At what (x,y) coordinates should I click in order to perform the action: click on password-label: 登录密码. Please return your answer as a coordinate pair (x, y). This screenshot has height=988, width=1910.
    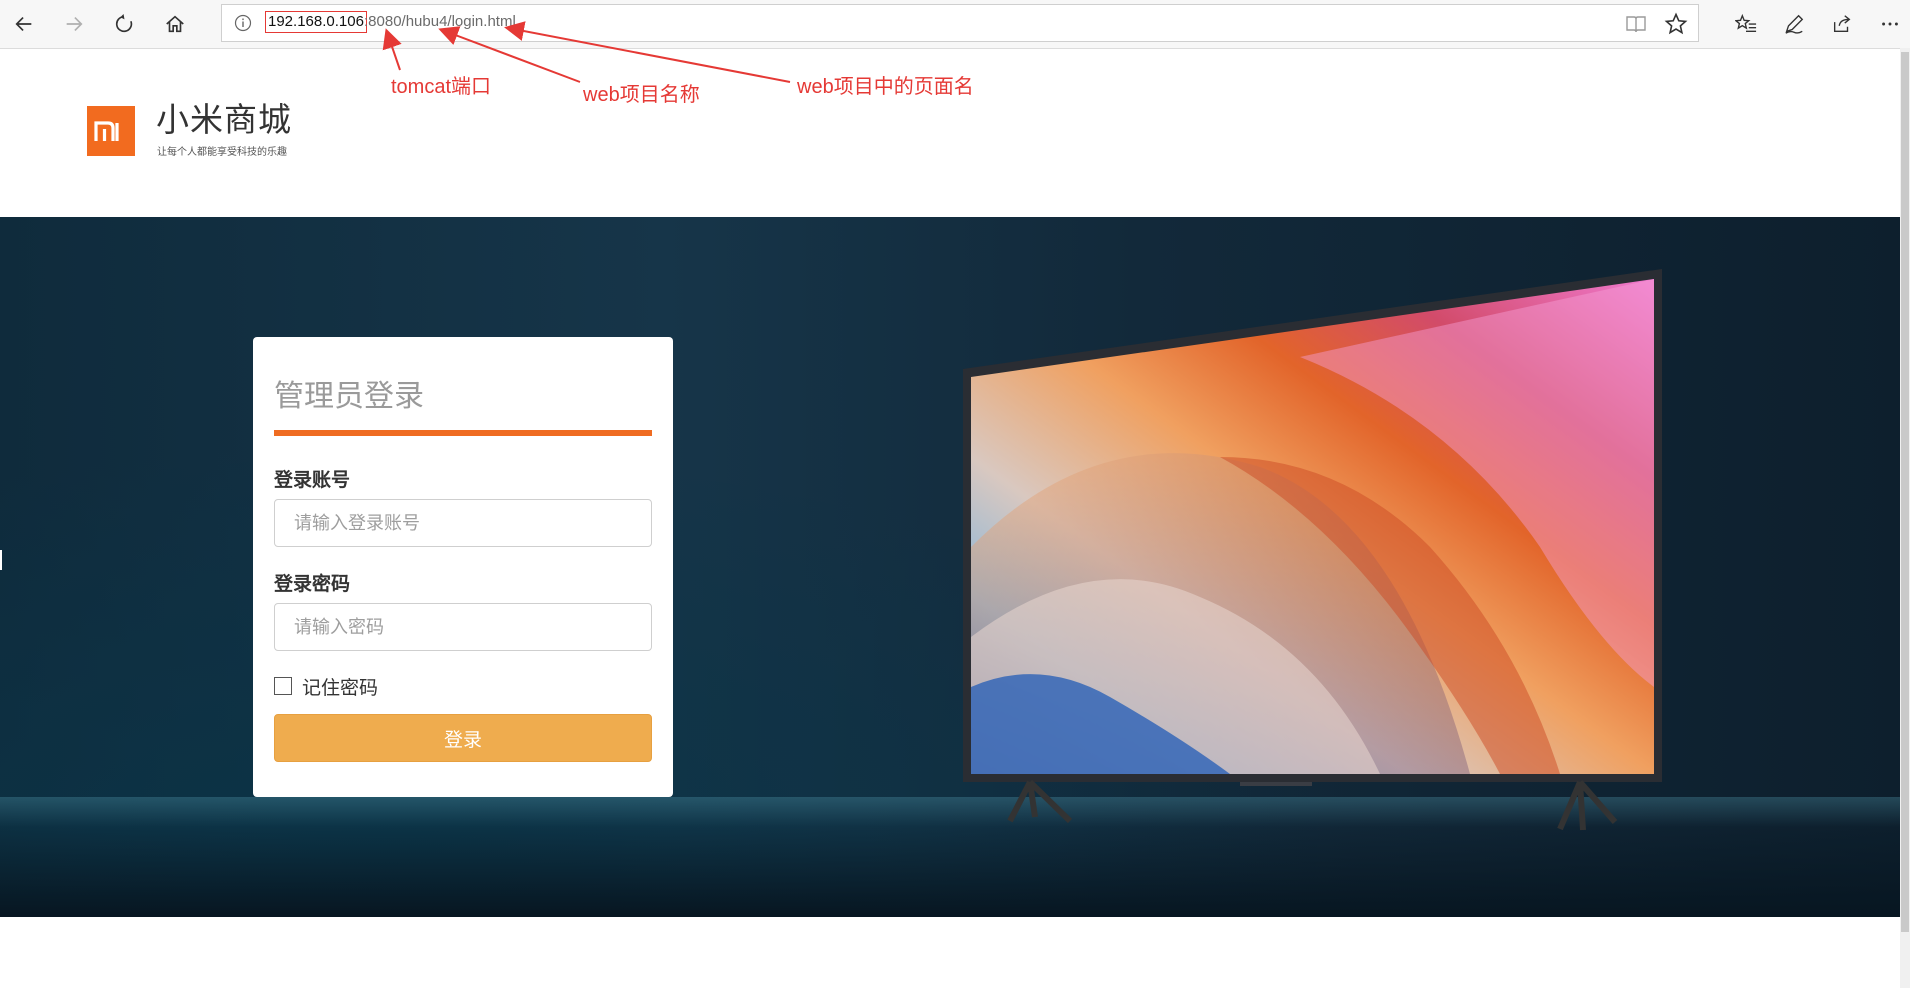
    Looking at the image, I should click on (312, 584).